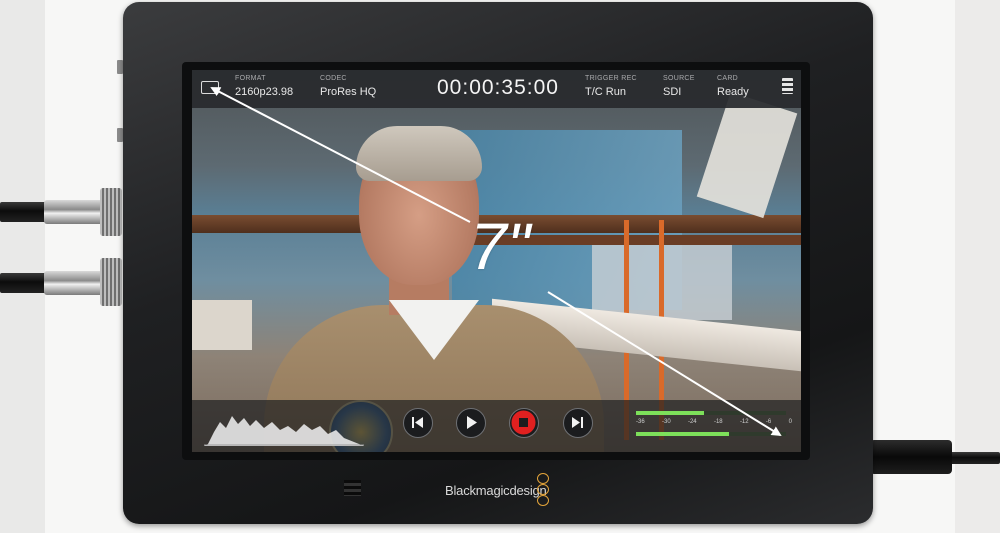  Describe the element at coordinates (768, 422) in the screenshot. I see `meter-tick: -6` at that location.